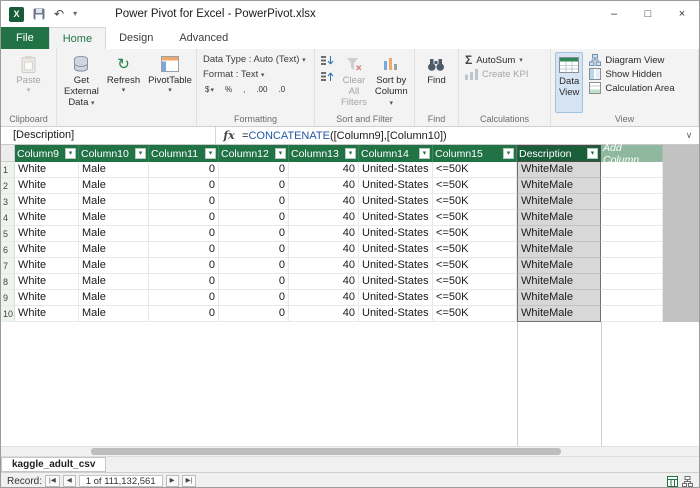 Image resolution: width=700 pixels, height=488 pixels. I want to click on select-all-corner, so click(8, 153).